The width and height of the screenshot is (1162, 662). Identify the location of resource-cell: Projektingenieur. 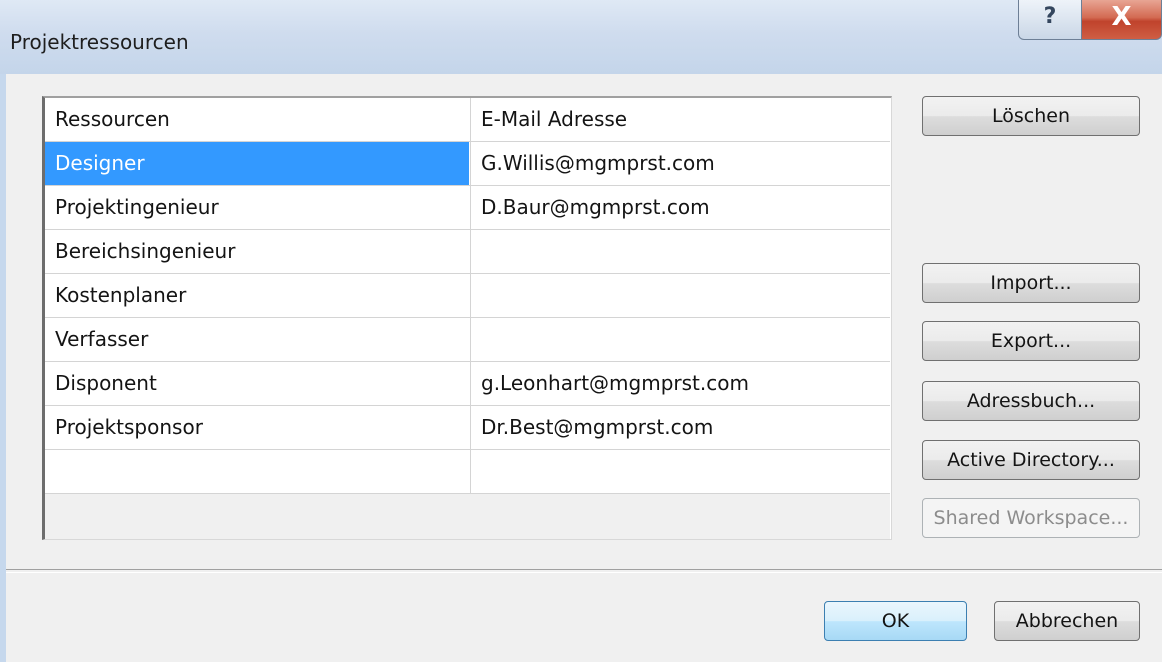
(257, 207).